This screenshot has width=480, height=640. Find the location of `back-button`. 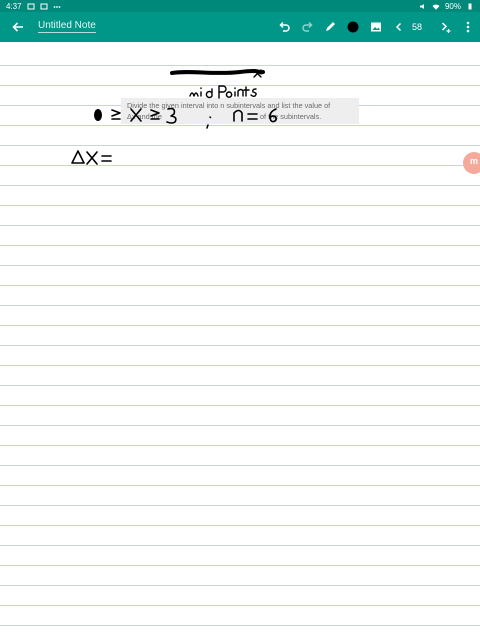

back-button is located at coordinates (18, 27).